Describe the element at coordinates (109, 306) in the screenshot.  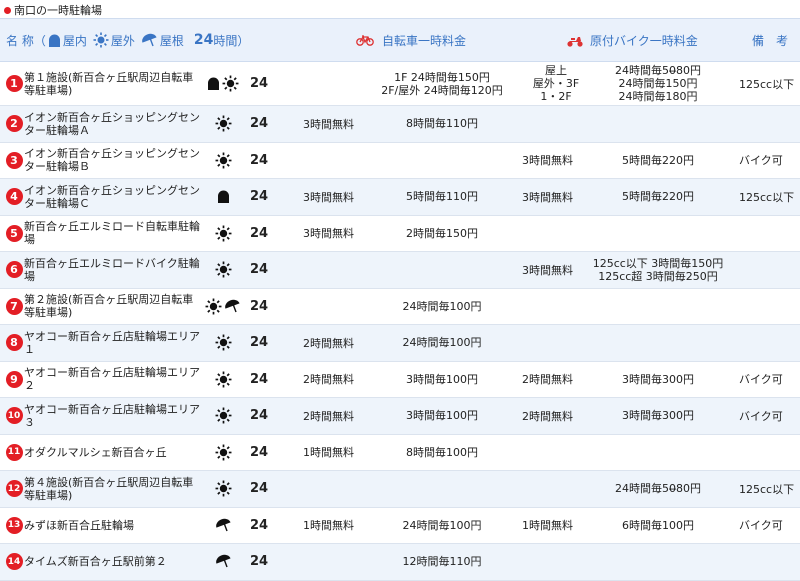
I see `facility-name: 第２施設(新百合ヶ丘駅周辺自転車等駐車場)` at that location.